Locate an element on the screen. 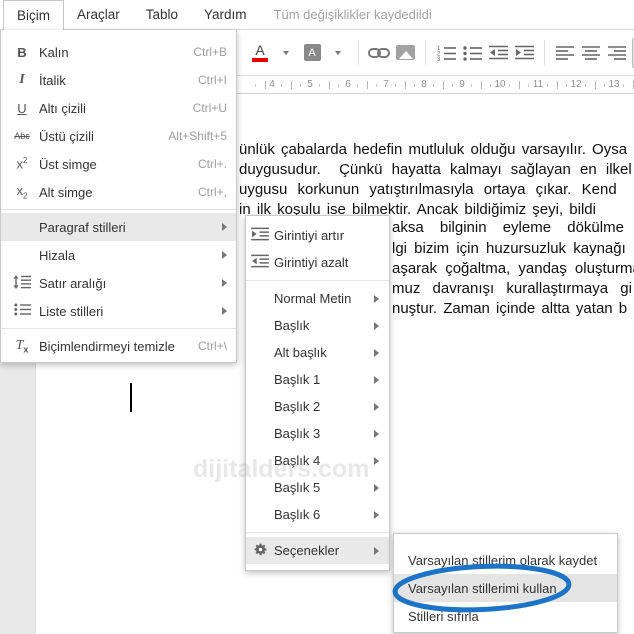 The image size is (634, 634). watermark: dijitalders.com is located at coordinates (281, 469).